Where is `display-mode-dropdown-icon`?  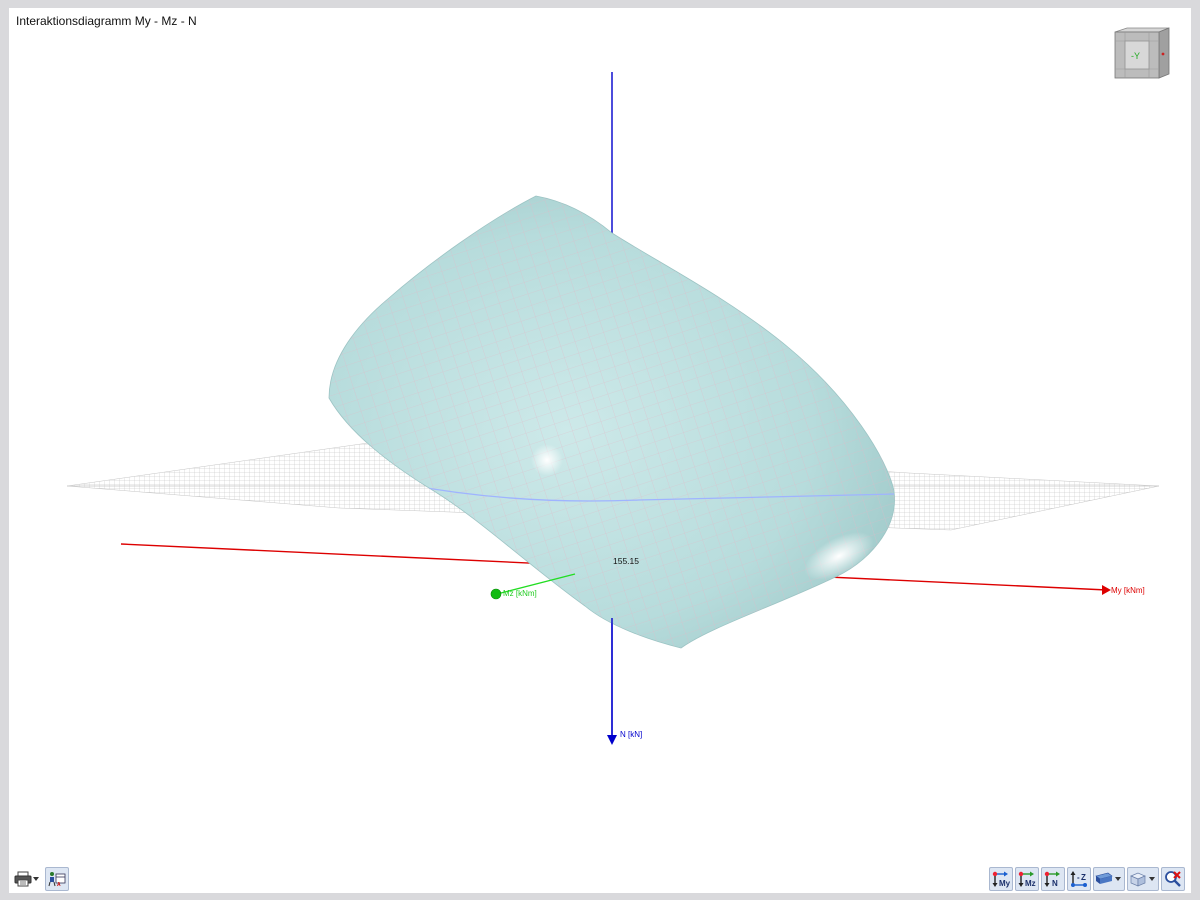 display-mode-dropdown-icon is located at coordinates (1118, 879).